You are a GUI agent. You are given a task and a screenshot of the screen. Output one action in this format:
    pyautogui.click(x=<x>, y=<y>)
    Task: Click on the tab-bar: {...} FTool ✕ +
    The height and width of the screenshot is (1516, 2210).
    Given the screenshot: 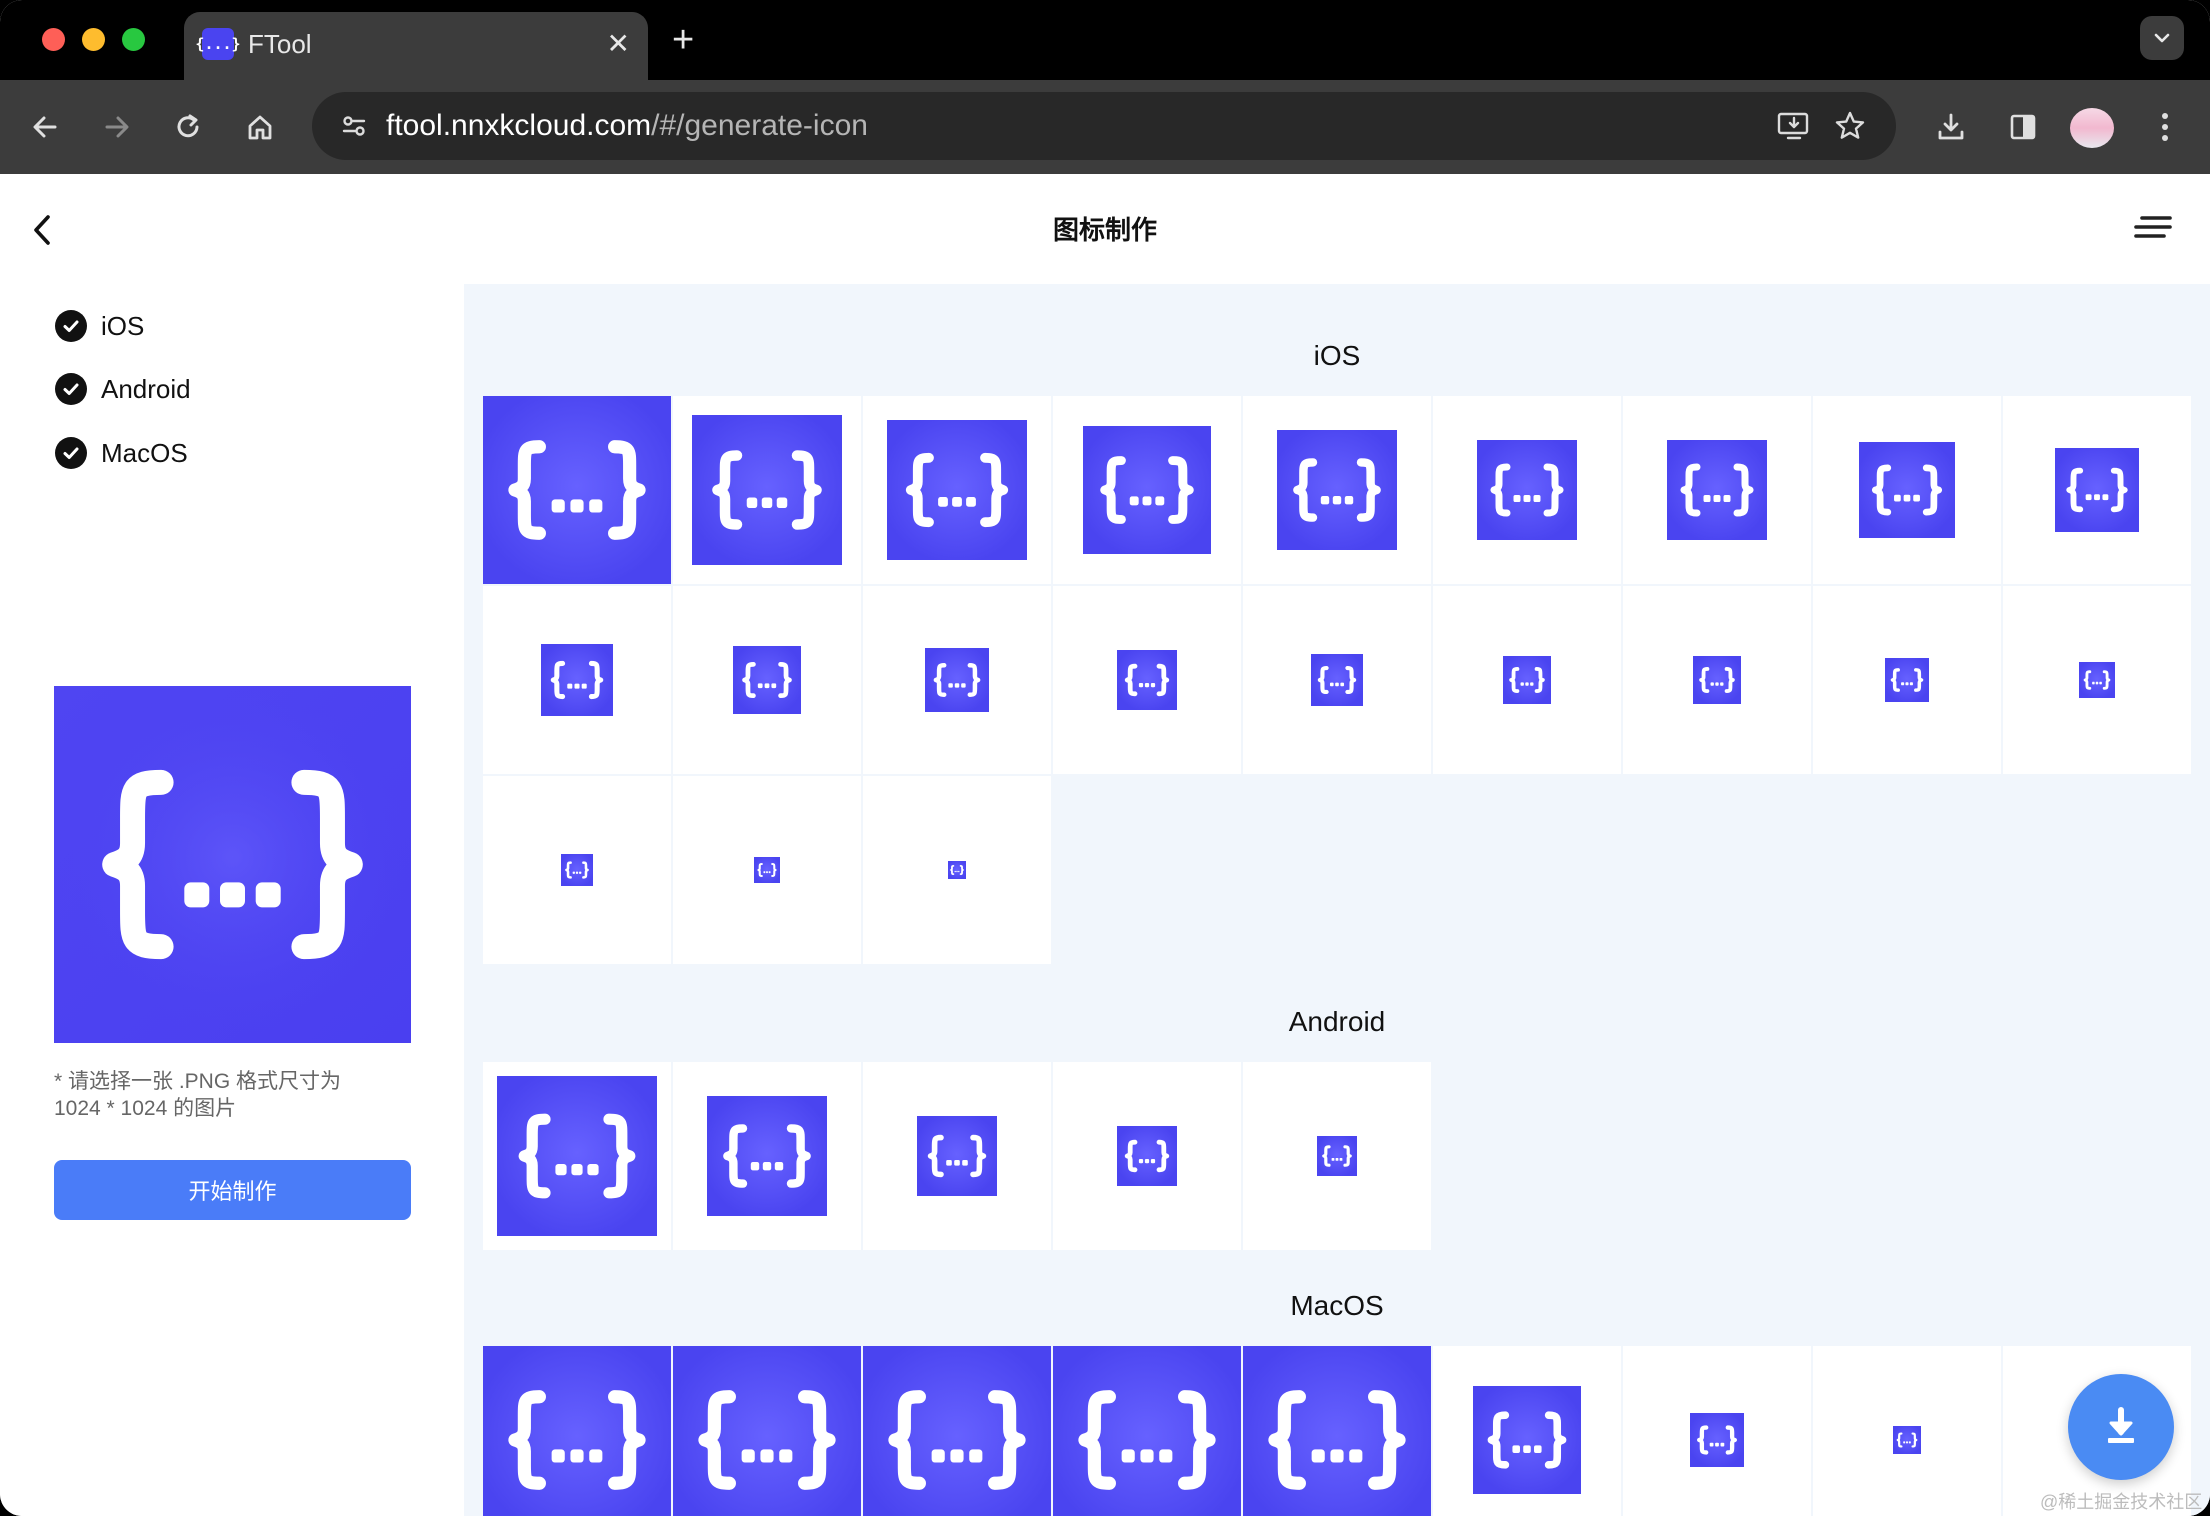 What is the action you would take?
    pyautogui.click(x=1105, y=41)
    